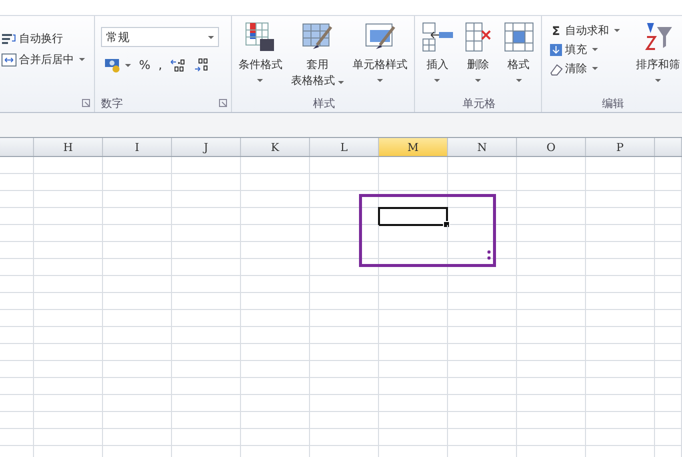 The width and height of the screenshot is (682, 457). Describe the element at coordinates (478, 57) in the screenshot. I see `delete-button: 删除` at that location.